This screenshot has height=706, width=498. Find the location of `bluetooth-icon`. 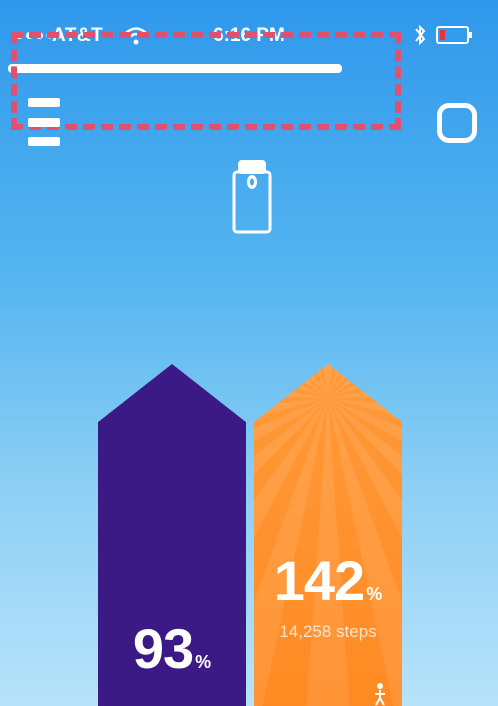

bluetooth-icon is located at coordinates (420, 35).